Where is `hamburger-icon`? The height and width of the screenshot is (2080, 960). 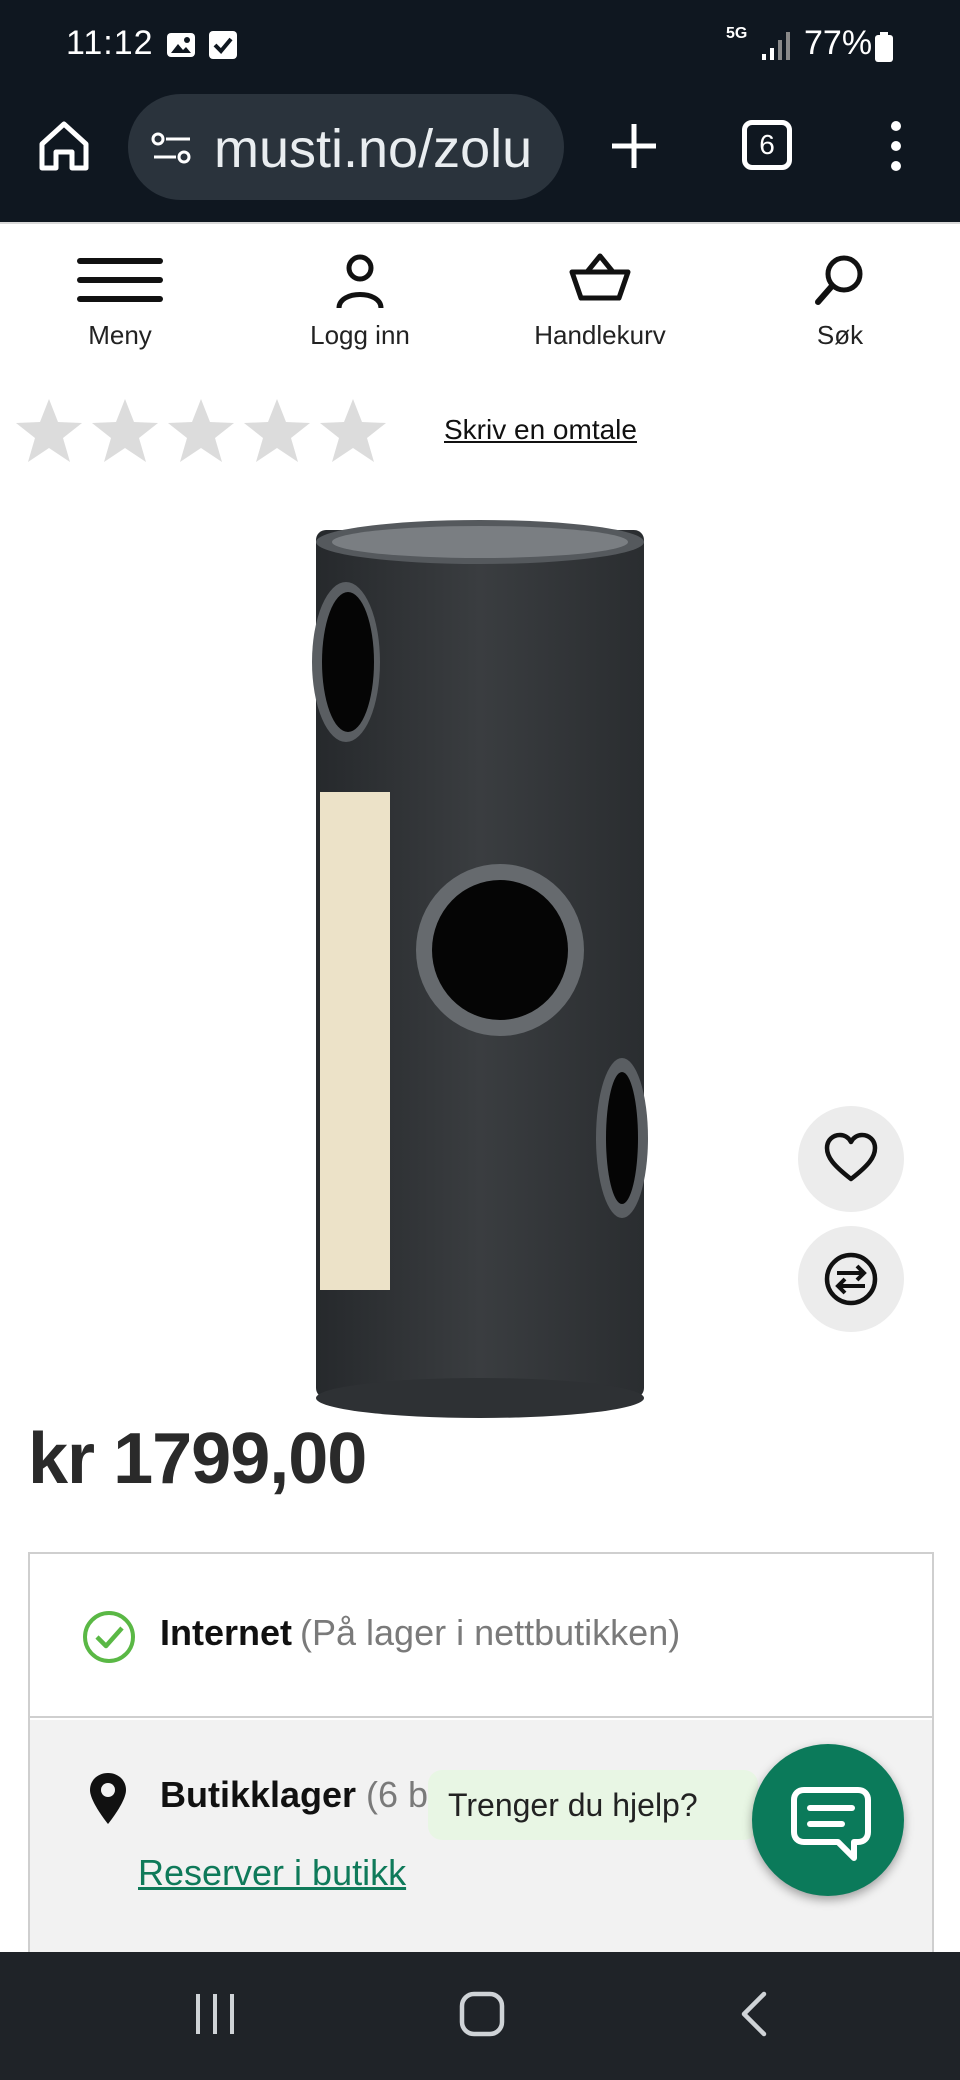 hamburger-icon is located at coordinates (120, 280).